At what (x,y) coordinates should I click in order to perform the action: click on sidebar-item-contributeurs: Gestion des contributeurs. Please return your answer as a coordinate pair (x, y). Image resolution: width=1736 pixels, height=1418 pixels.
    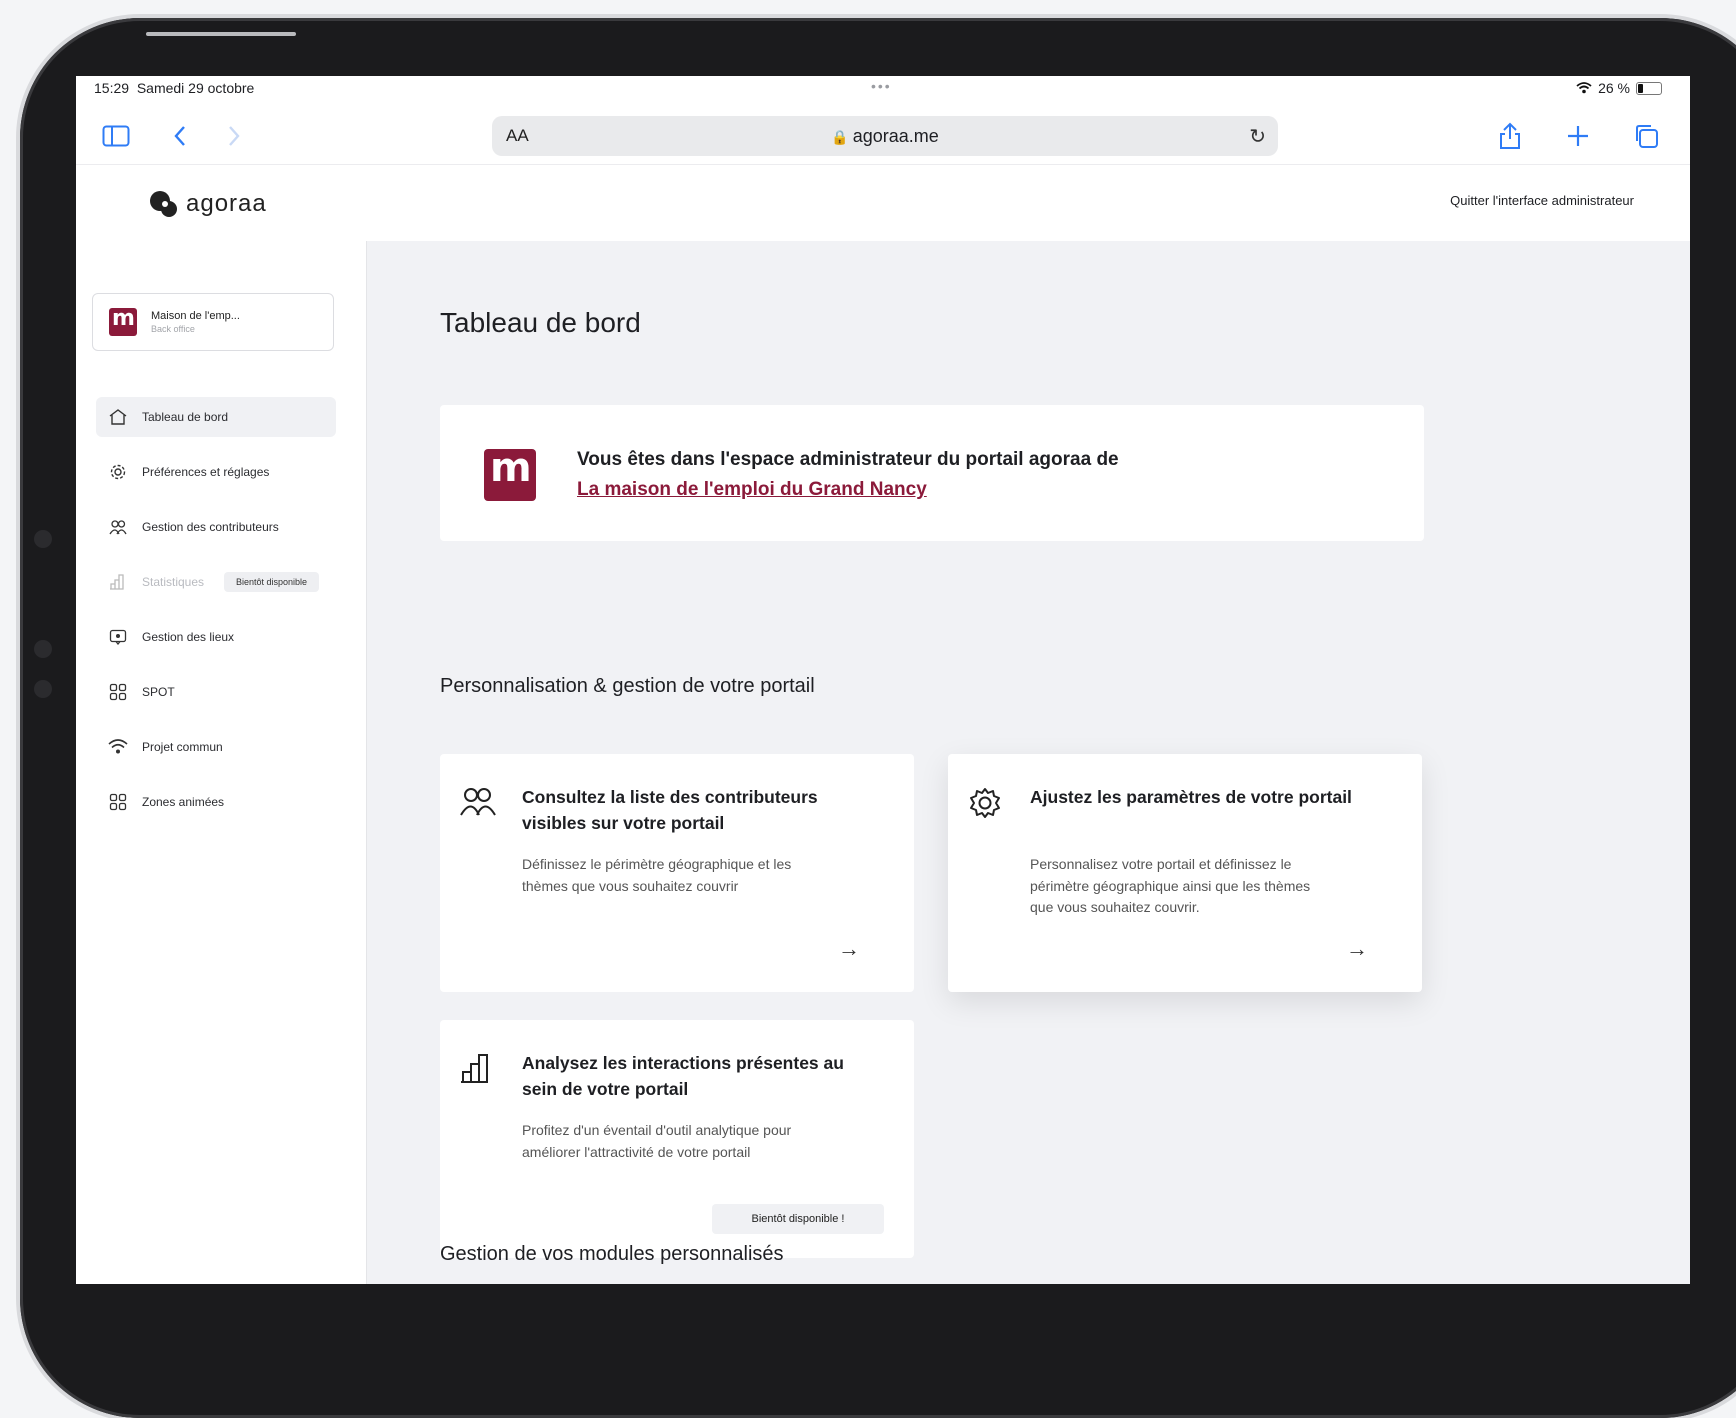
    Looking at the image, I should click on (216, 527).